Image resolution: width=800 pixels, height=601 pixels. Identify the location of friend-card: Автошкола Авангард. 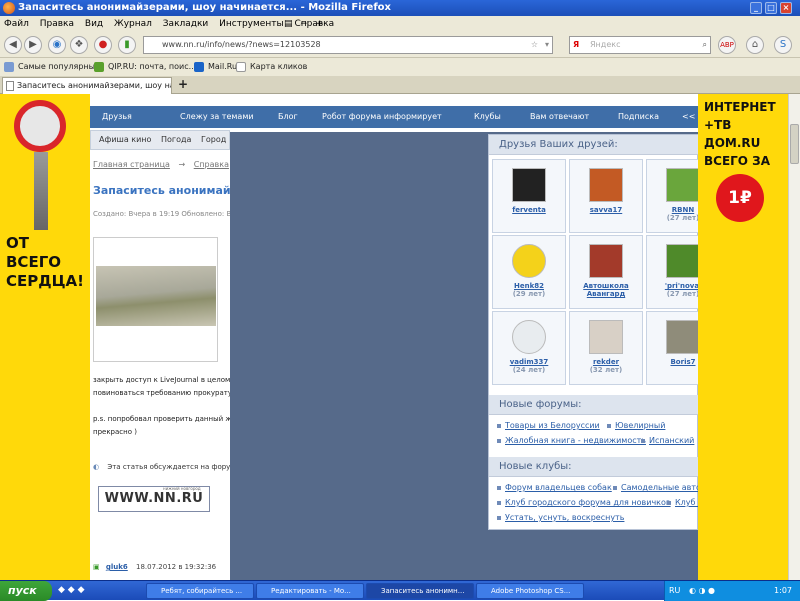
(606, 272).